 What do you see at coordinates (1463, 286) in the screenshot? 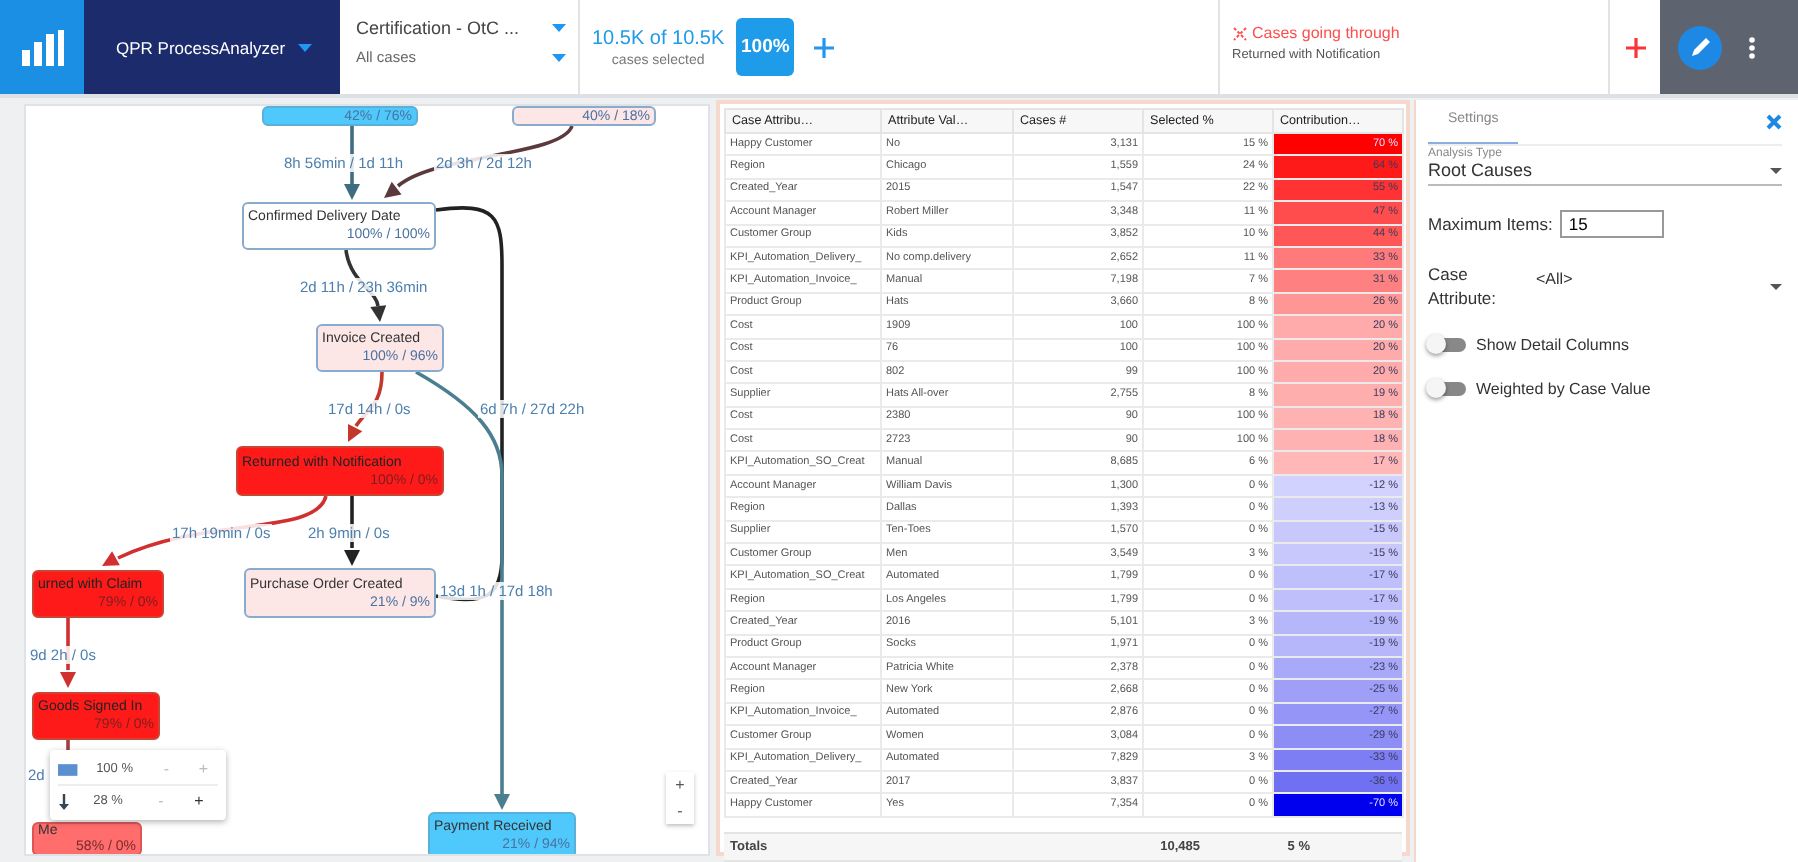
I see `field-label: Case Attribute:` at bounding box center [1463, 286].